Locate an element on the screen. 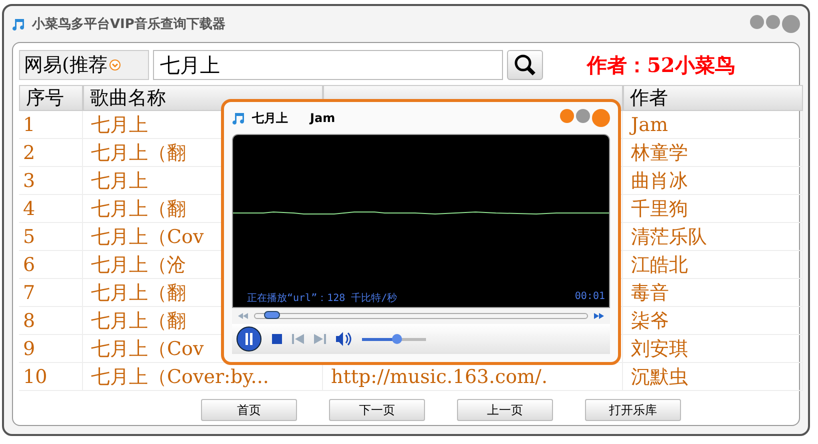  page-button: 下一页 is located at coordinates (377, 410).